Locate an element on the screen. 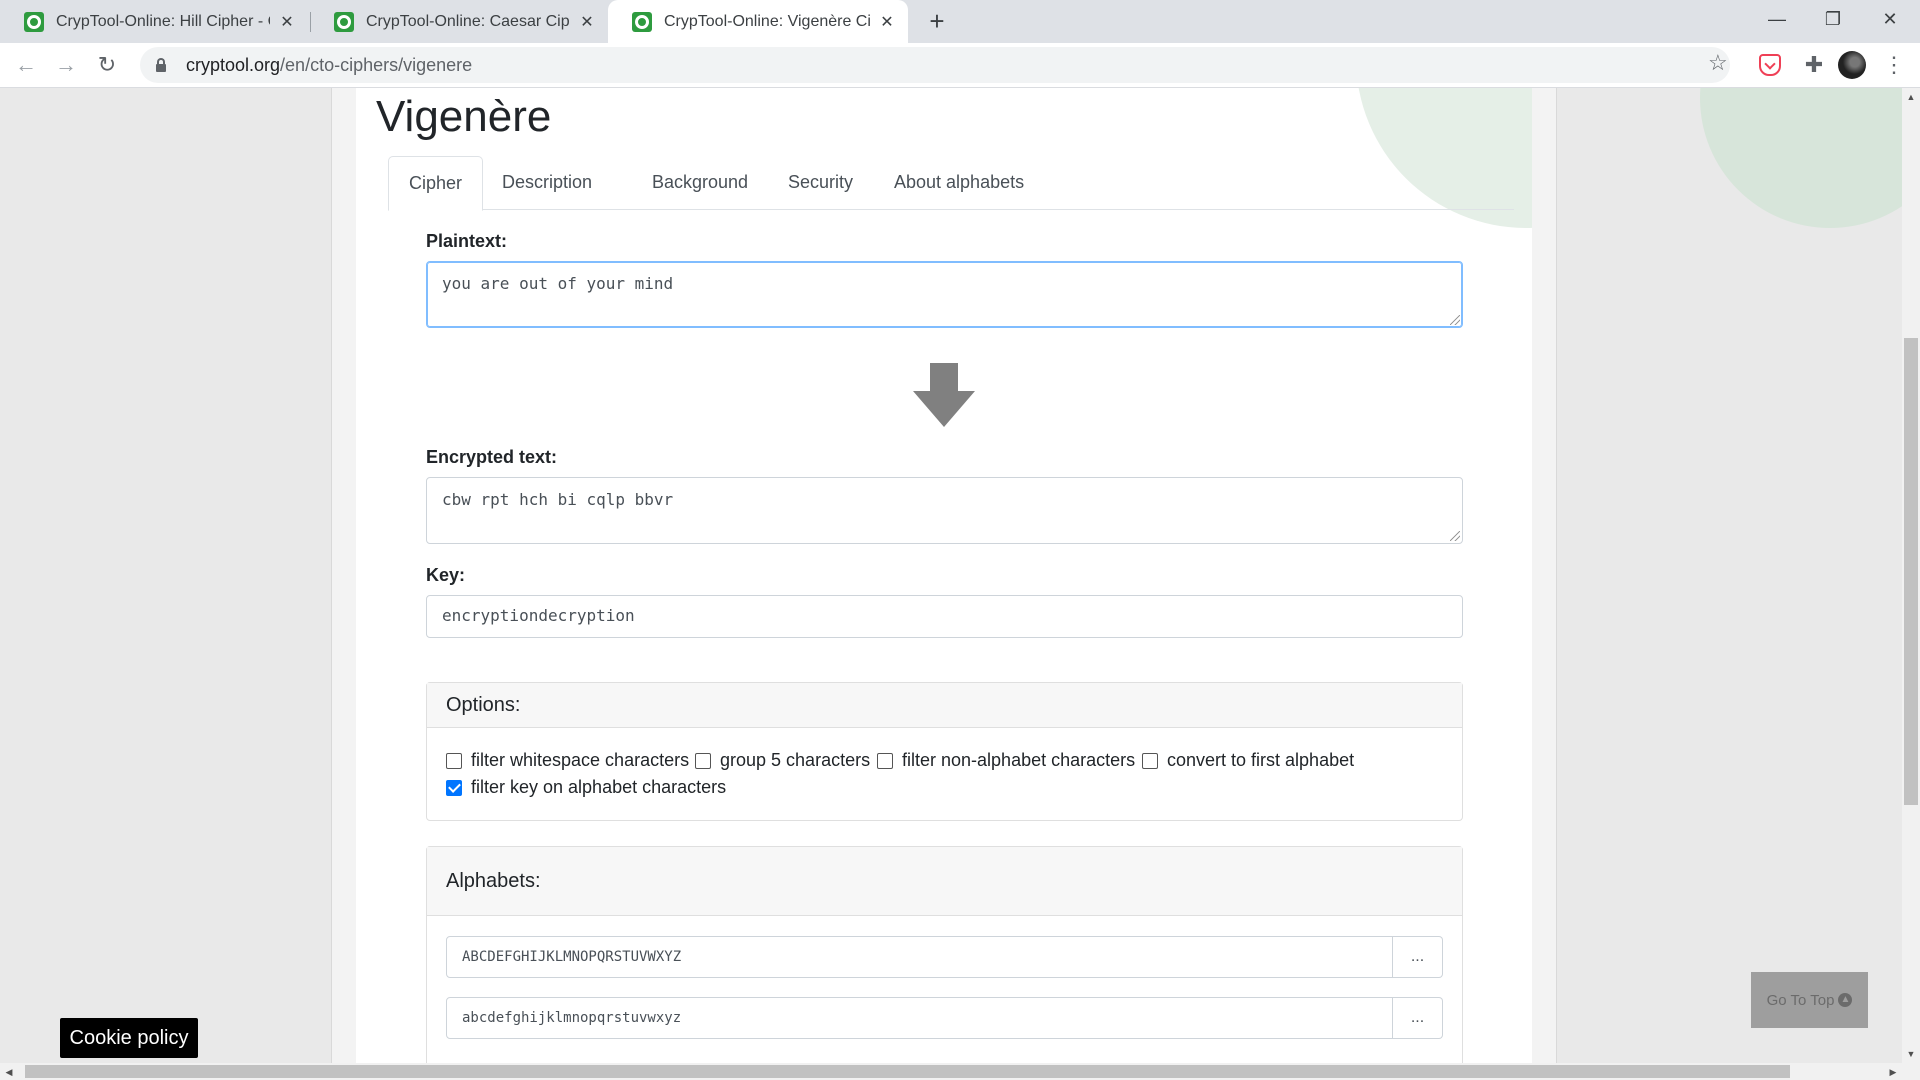  encrypted-text-output: cbw rpt hch bi cqlp bbvr is located at coordinates (944, 510).